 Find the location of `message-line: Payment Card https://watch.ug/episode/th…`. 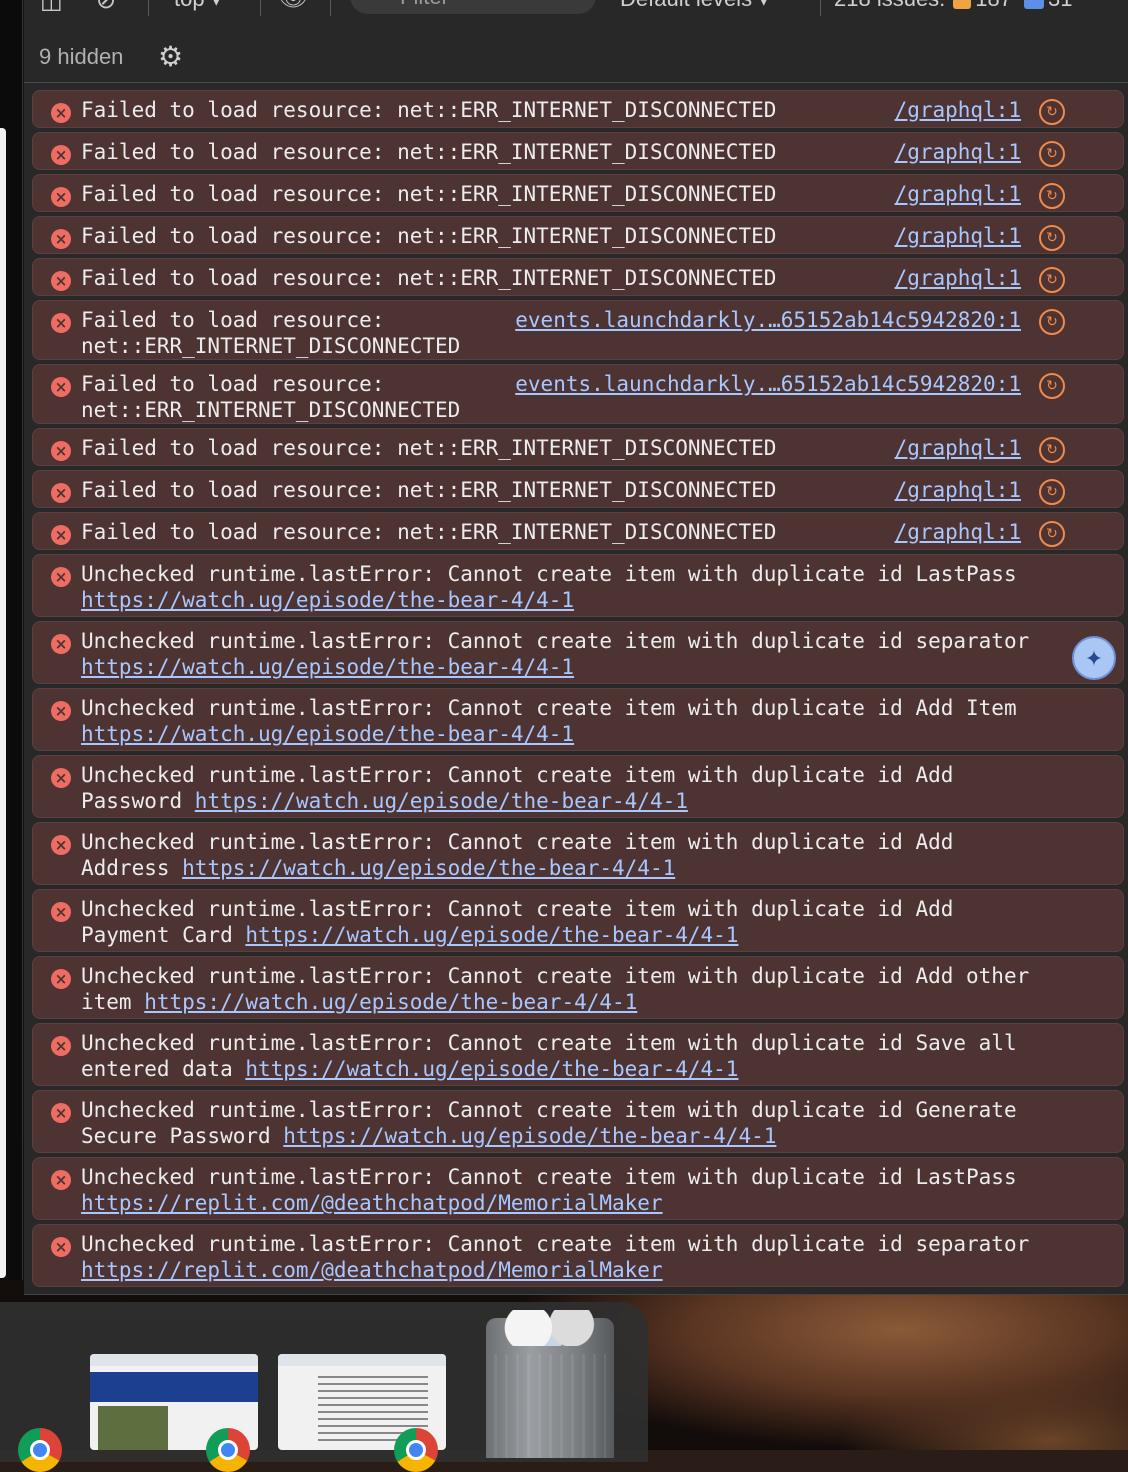

message-line: Payment Card https://watch.ug/episode/th… is located at coordinates (517, 935).